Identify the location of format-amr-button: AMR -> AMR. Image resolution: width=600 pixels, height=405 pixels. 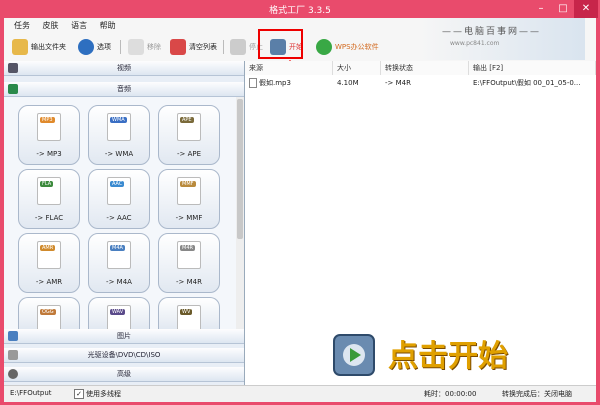
(49, 263).